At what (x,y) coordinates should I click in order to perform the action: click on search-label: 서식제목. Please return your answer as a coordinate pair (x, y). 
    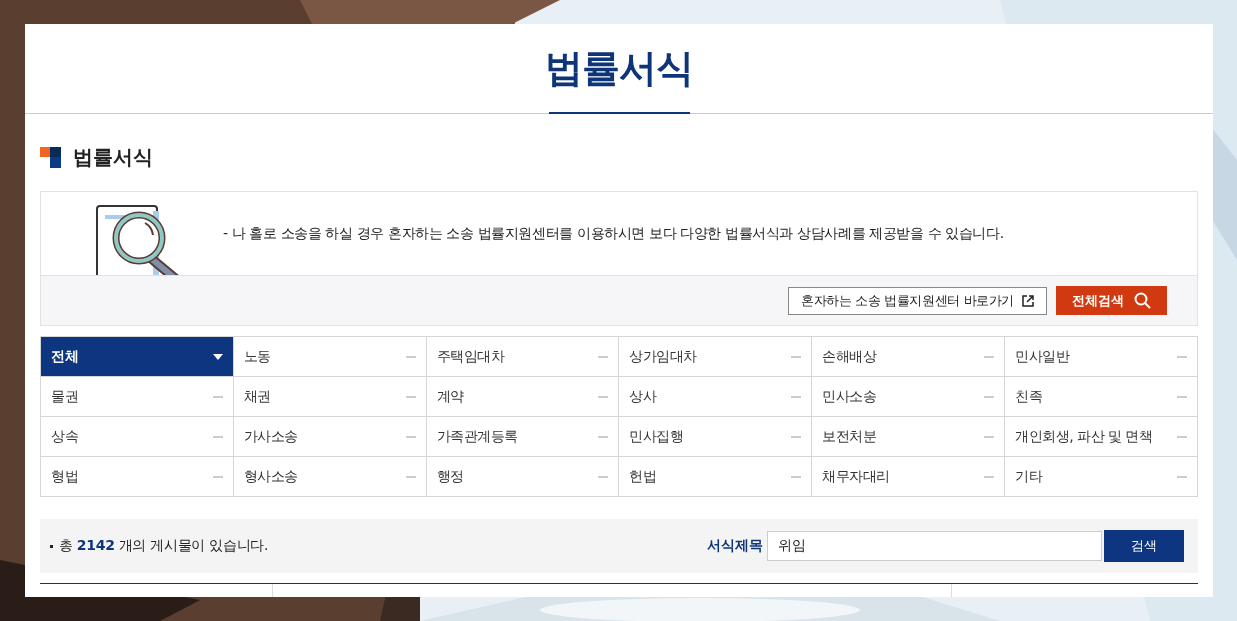
    Looking at the image, I should click on (735, 546).